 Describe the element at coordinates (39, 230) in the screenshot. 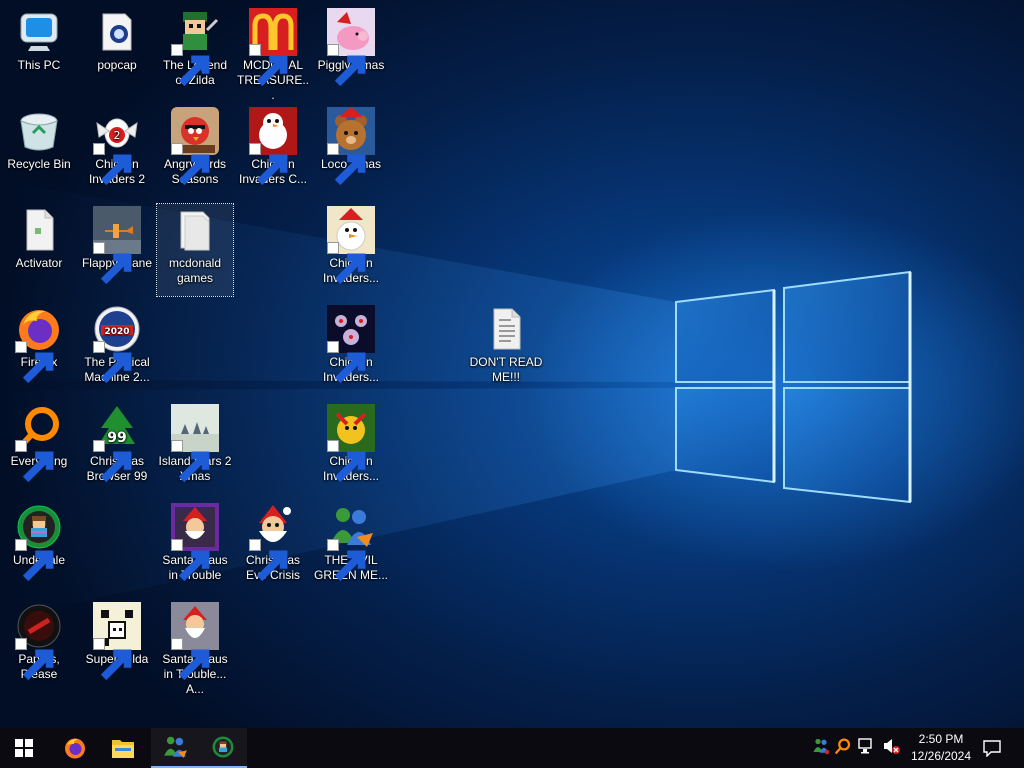

I see `file-icon` at that location.